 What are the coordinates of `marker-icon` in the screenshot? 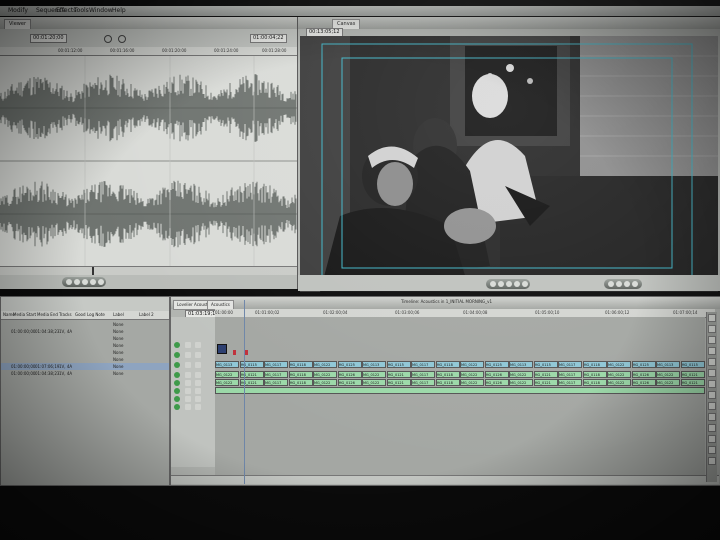 It's located at (234, 352).